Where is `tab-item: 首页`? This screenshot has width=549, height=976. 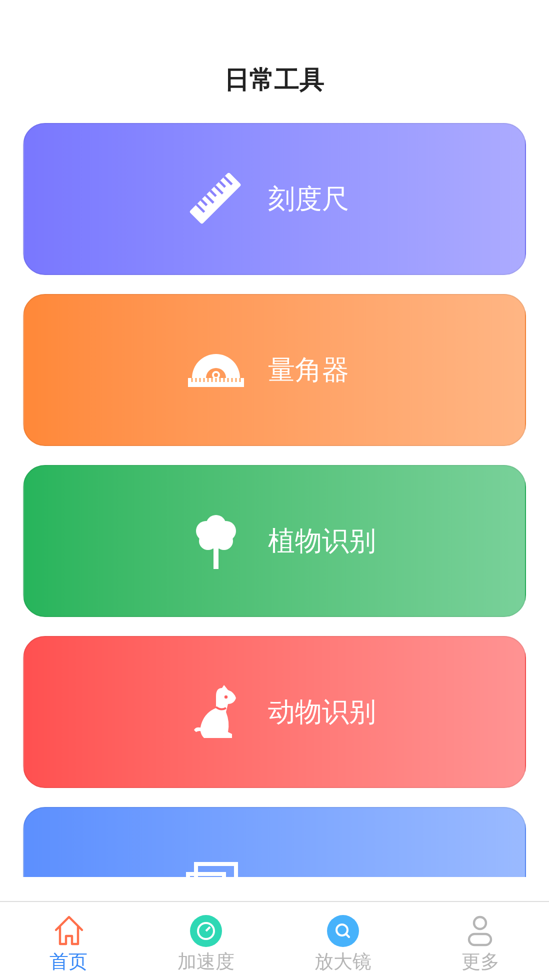
tab-item: 首页 is located at coordinates (69, 939).